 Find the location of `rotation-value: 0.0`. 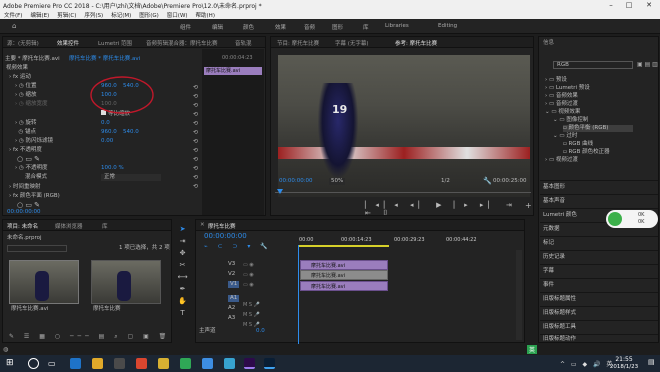

rotation-value: 0.0 is located at coordinates (105, 123).